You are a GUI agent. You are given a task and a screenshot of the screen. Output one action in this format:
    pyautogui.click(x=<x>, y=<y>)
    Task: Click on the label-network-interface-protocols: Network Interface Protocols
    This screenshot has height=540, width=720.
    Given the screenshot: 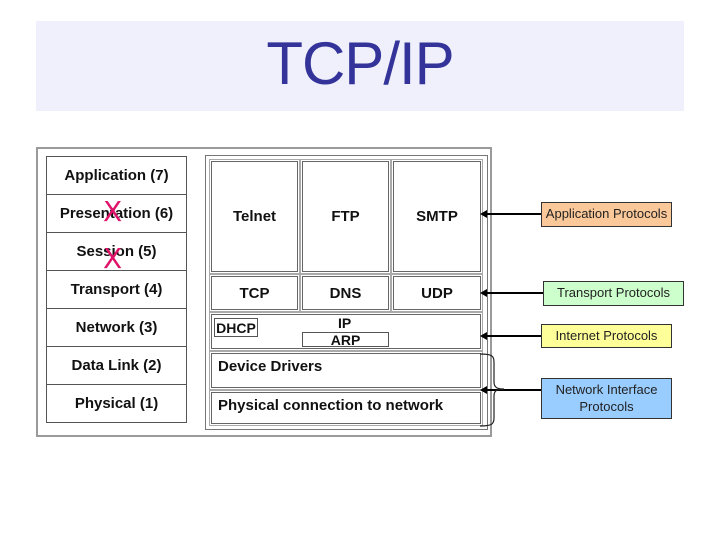 What is the action you would take?
    pyautogui.click(x=606, y=398)
    